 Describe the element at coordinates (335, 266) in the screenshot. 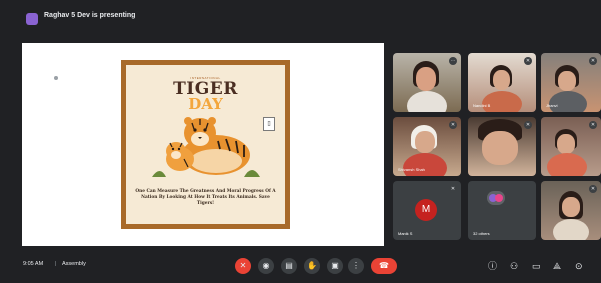

I see `present-icon: ▣` at that location.